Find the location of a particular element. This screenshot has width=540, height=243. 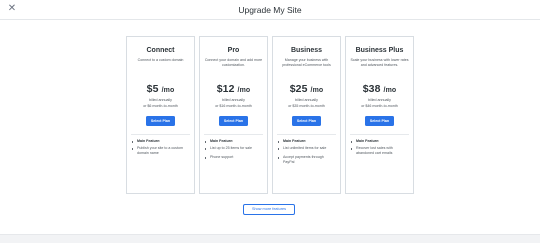

billing-note: billed annually or $46 month-to-month is located at coordinates (379, 103).